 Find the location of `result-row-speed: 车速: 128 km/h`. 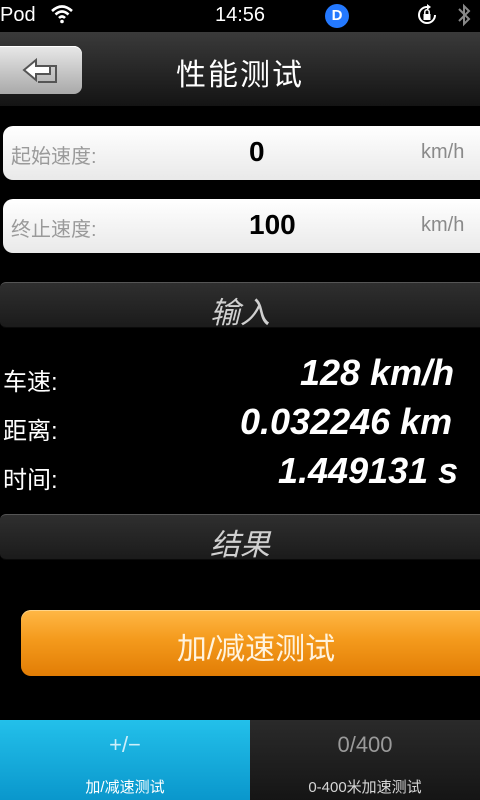

result-row-speed: 车速: 128 km/h is located at coordinates (240, 375).